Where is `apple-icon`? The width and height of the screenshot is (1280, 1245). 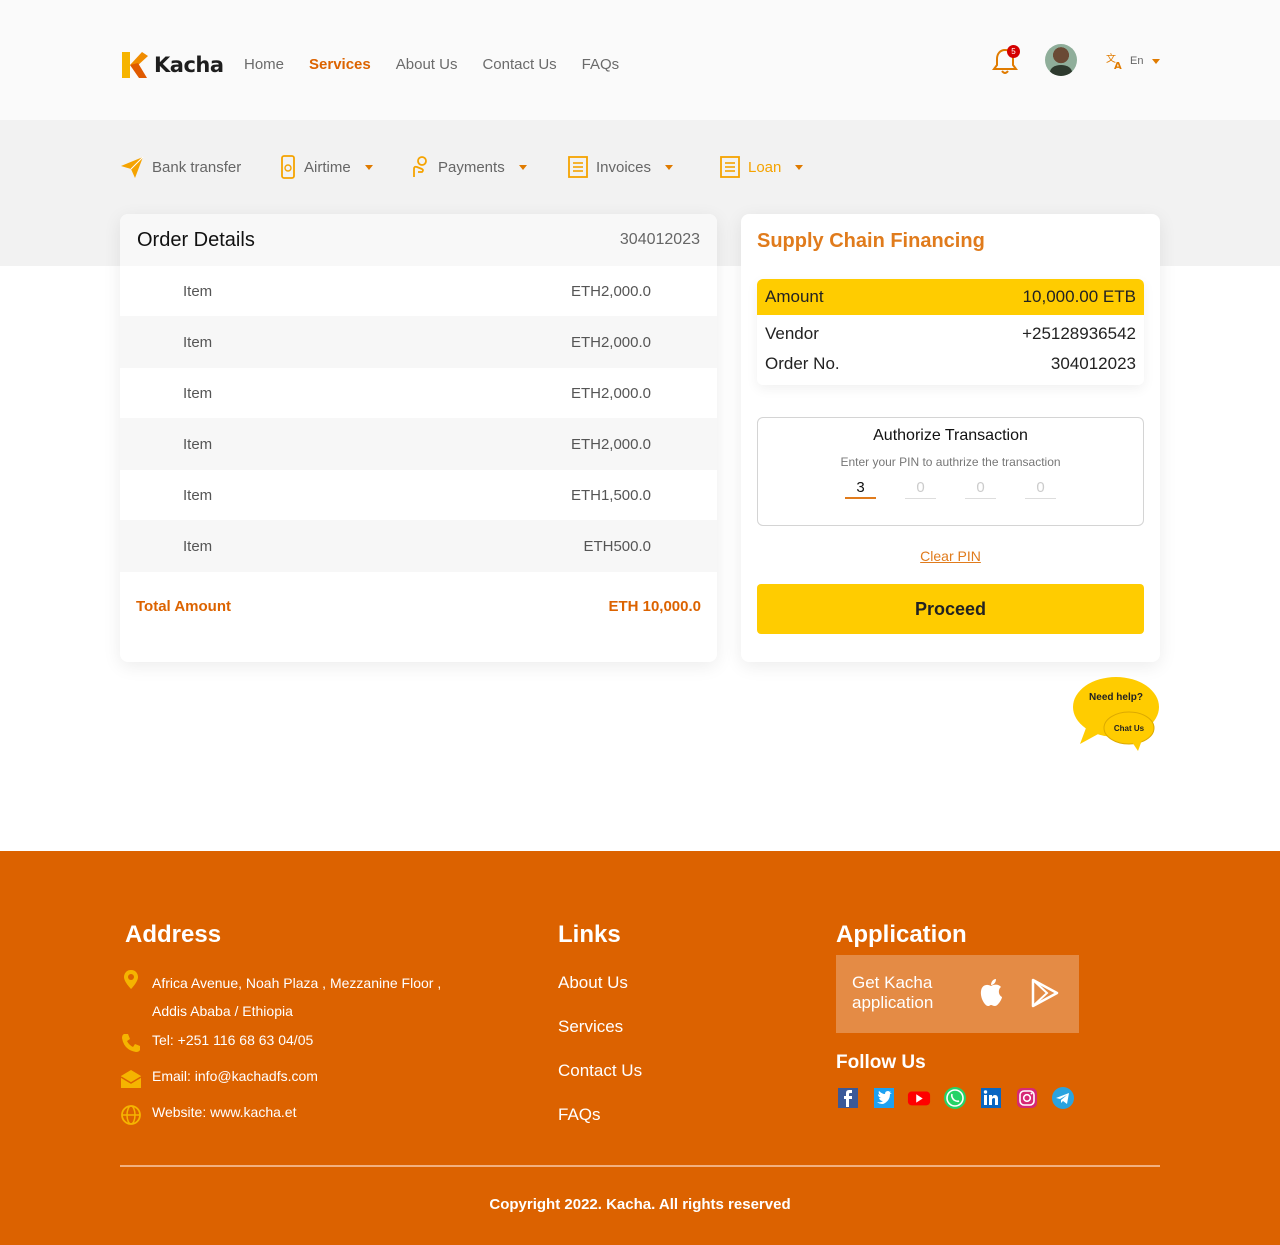 apple-icon is located at coordinates (991, 993).